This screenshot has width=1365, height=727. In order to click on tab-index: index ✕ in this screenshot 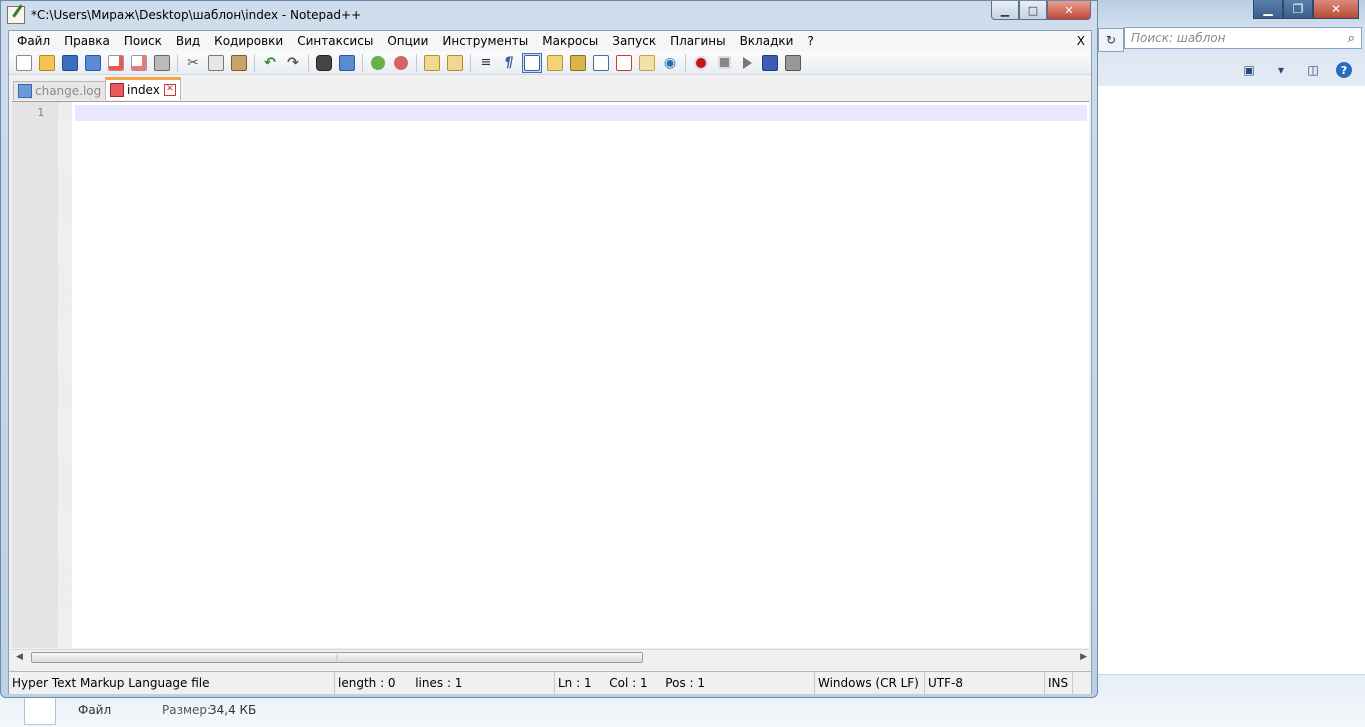, I will do `click(143, 88)`.